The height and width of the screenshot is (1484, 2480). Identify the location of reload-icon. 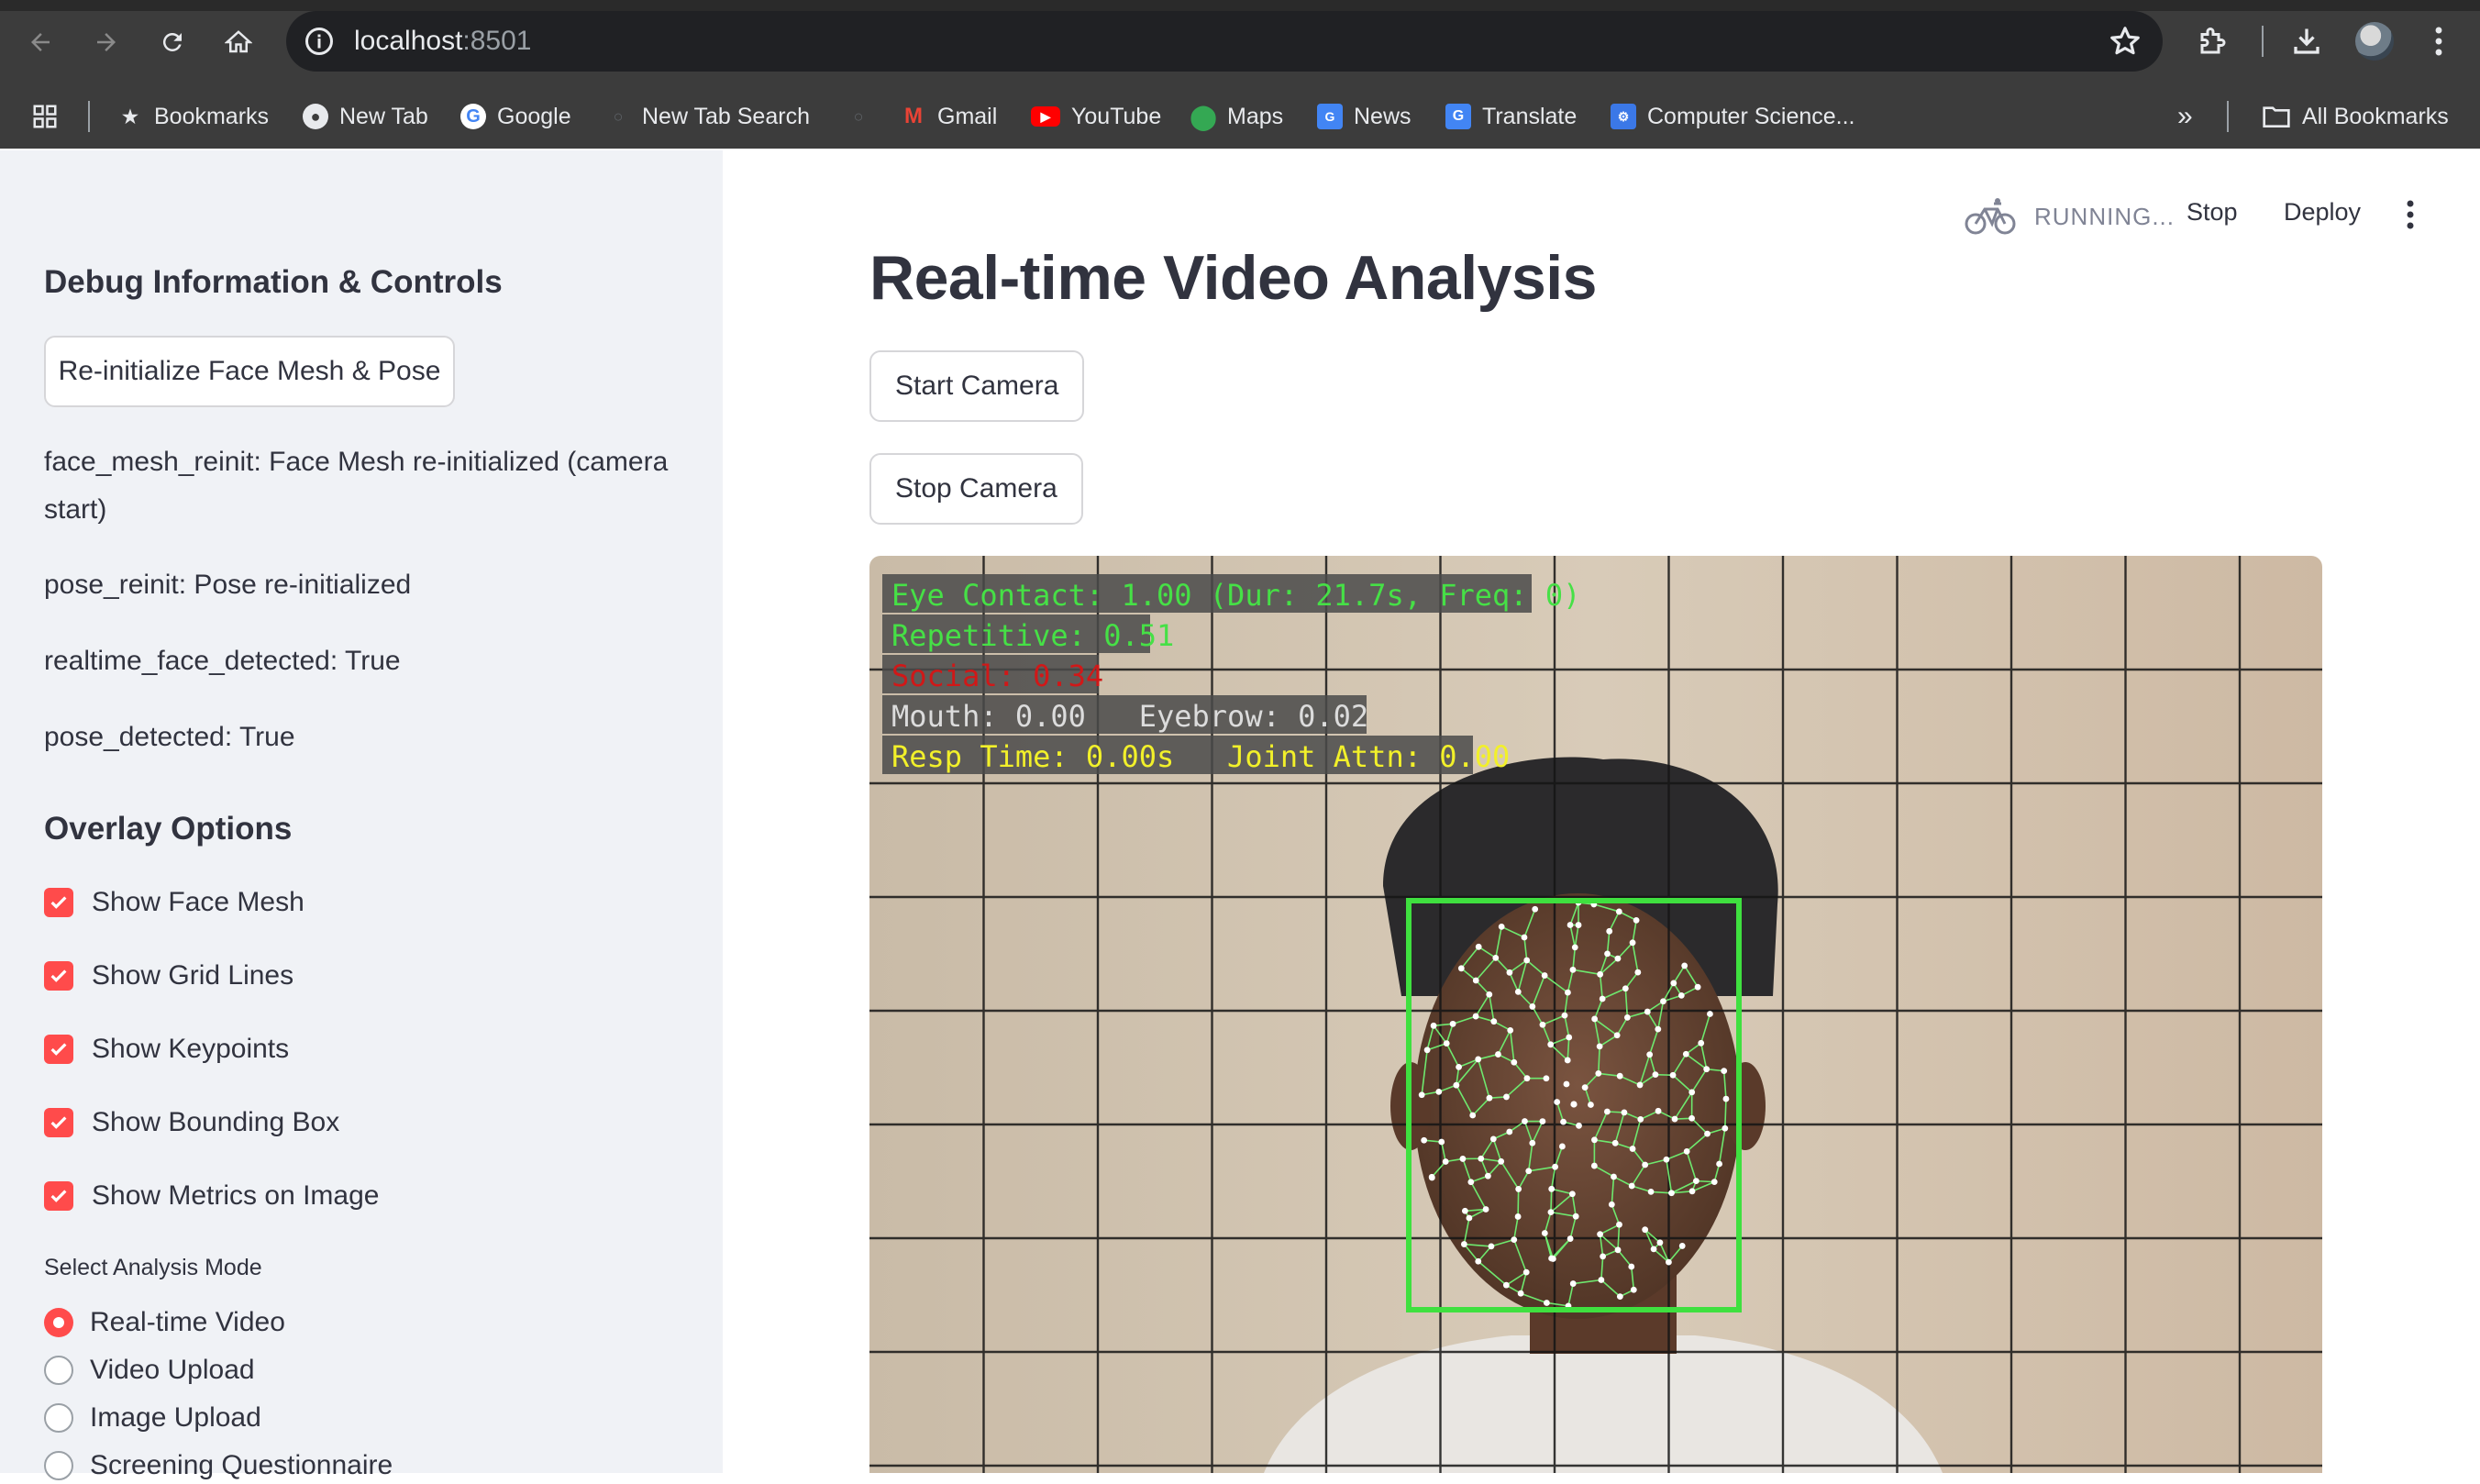
(173, 42).